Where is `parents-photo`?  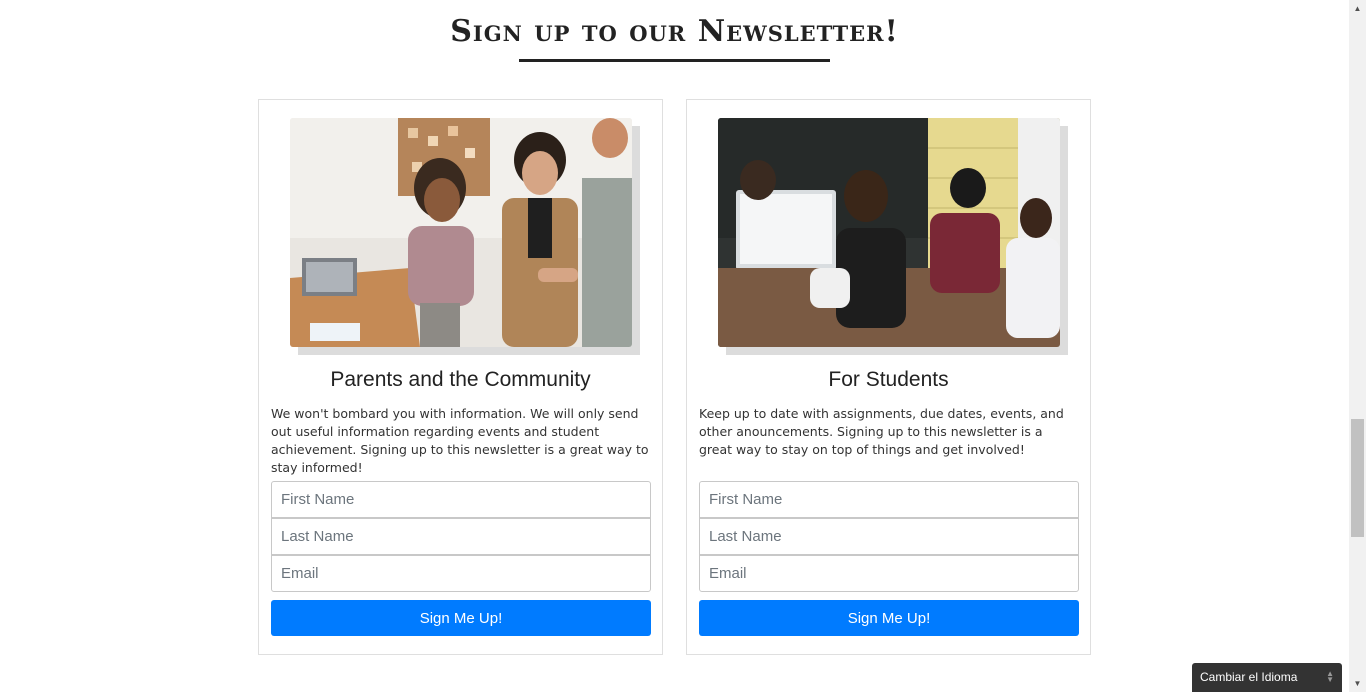 parents-photo is located at coordinates (465, 236).